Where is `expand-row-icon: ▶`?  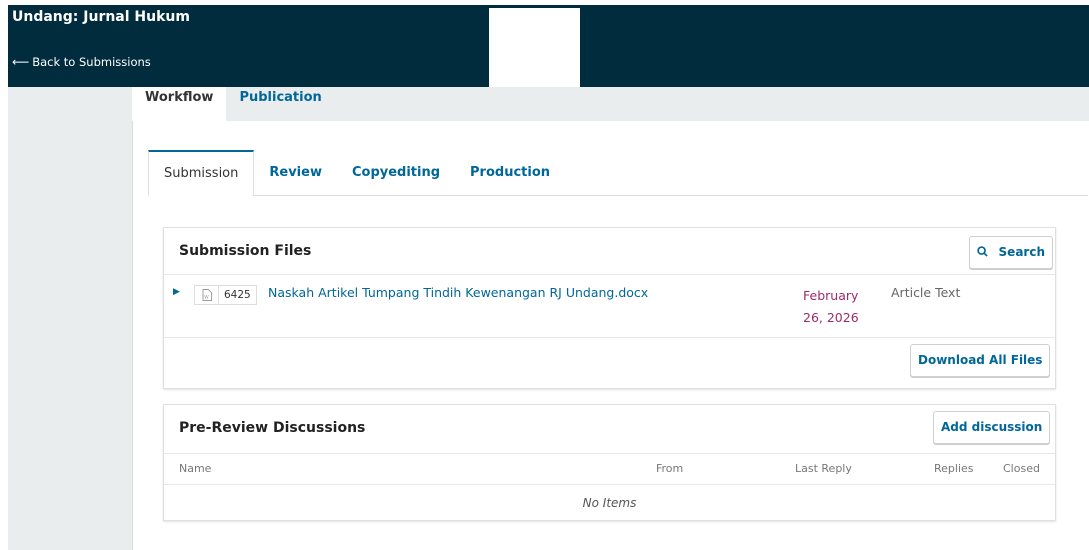 expand-row-icon: ▶ is located at coordinates (176, 292).